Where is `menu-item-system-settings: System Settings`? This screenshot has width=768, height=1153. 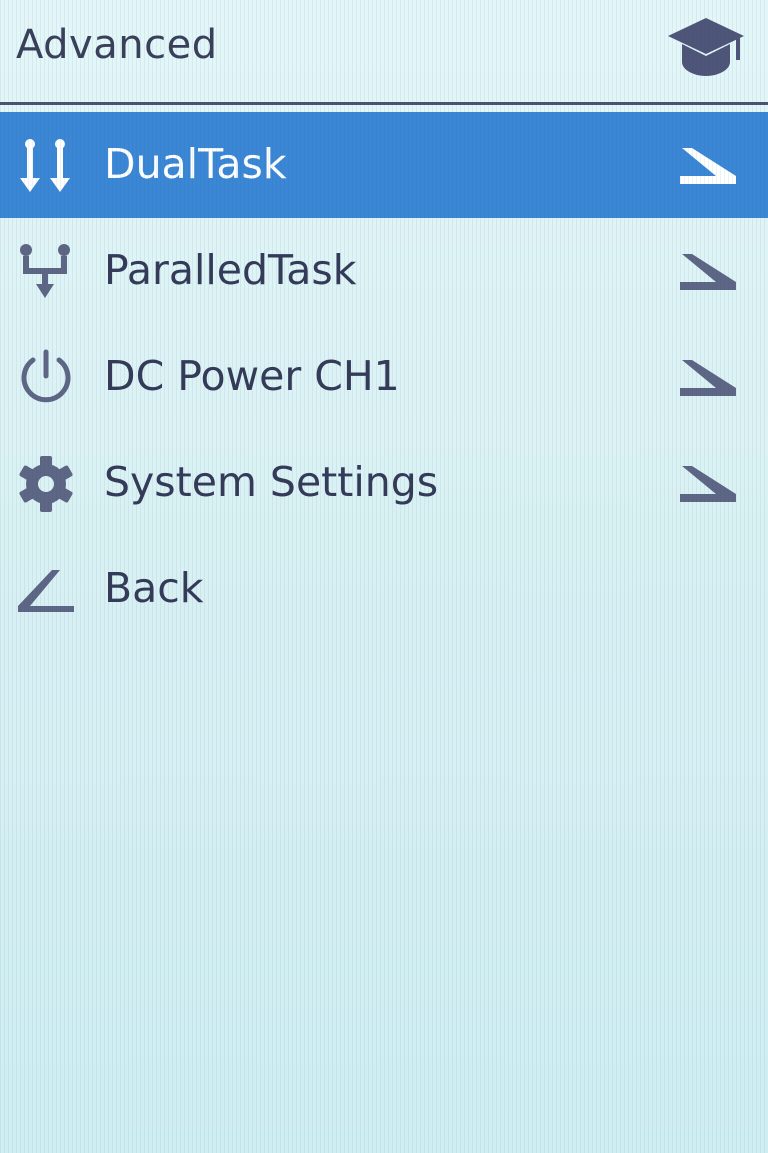
menu-item-system-settings: System Settings is located at coordinates (384, 483).